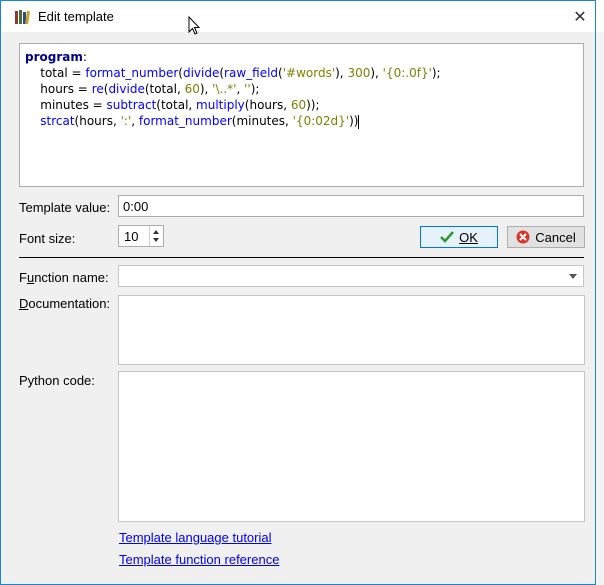 The width and height of the screenshot is (604, 585). Describe the element at coordinates (224, 89) in the screenshot. I see `code-token: '\..*'` at that location.